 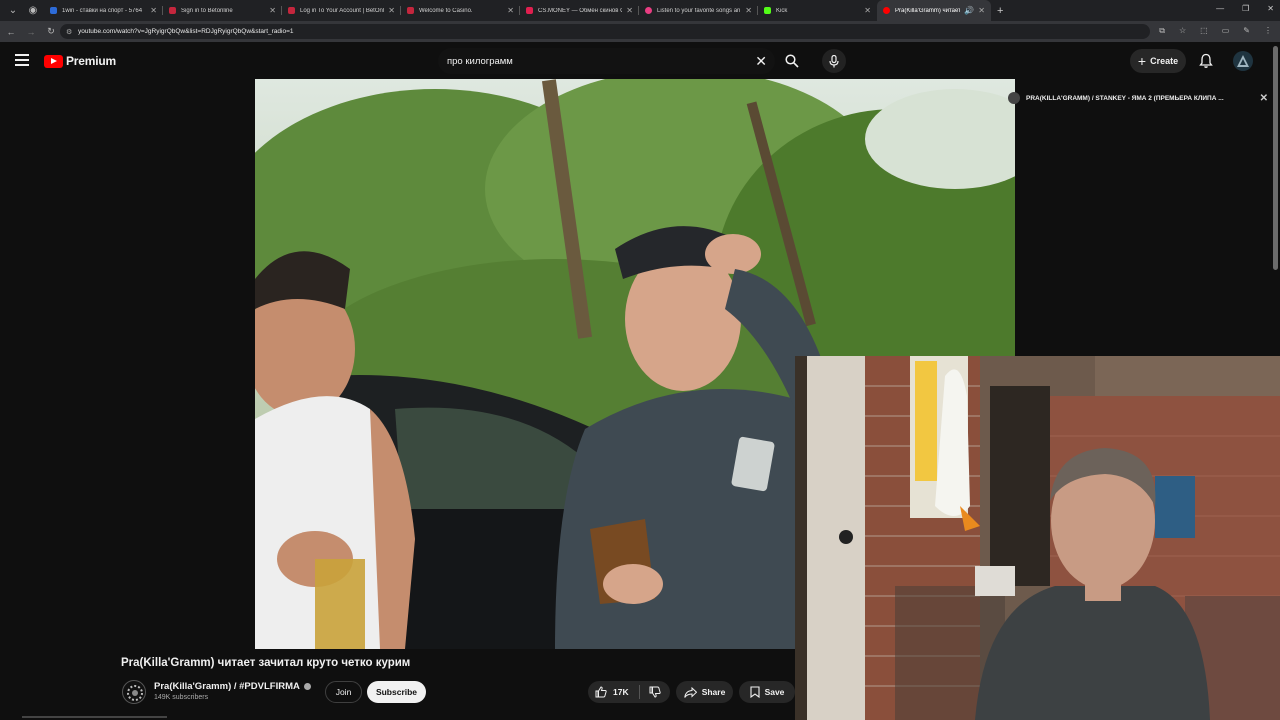 I want to click on open-in-app-icon: ⧉, so click(x=1162, y=31).